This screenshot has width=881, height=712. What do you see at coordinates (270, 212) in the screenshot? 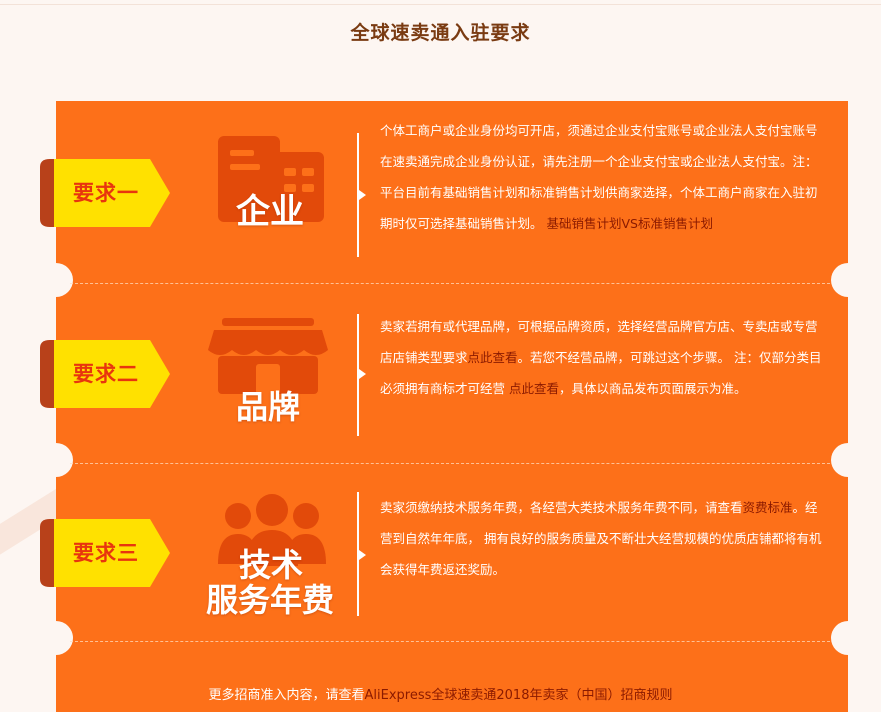
I see `requirement-label-1: 企业` at bounding box center [270, 212].